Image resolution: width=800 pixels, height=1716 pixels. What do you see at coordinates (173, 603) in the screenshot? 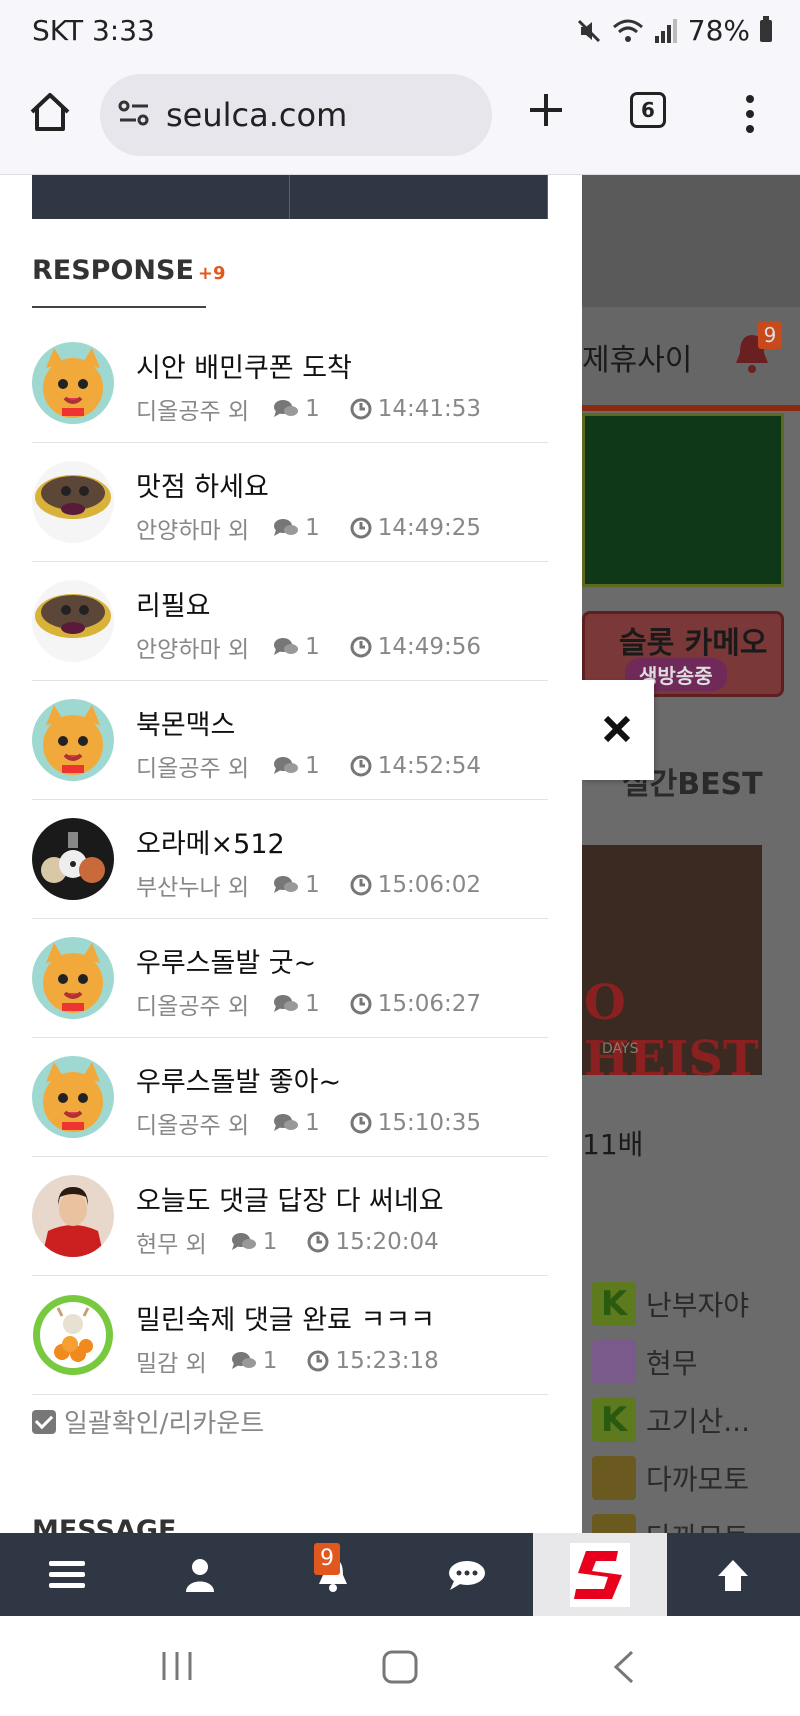
I see `response-title: 리필요` at bounding box center [173, 603].